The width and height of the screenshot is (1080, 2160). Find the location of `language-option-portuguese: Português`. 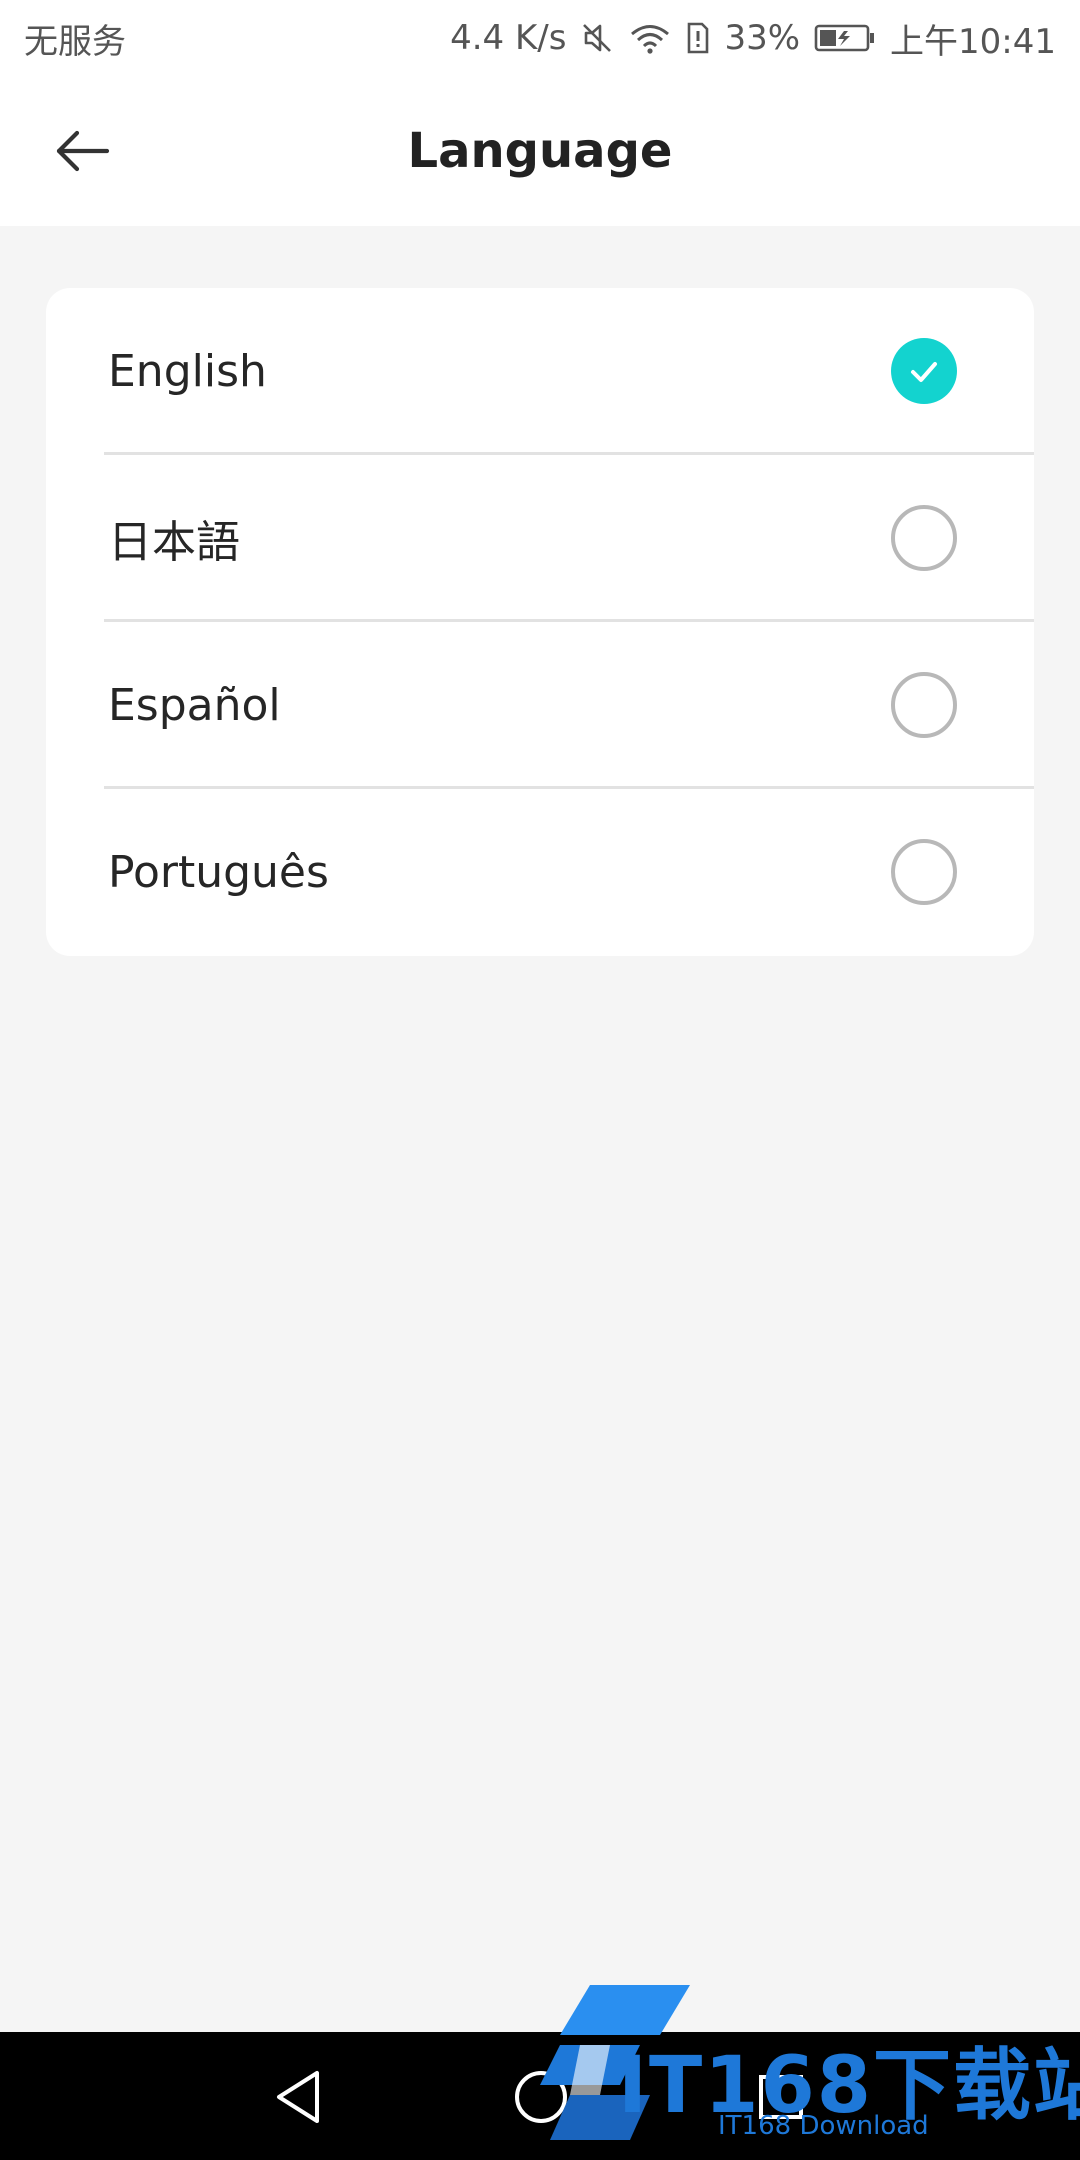

language-option-portuguese: Português is located at coordinates (540, 872).